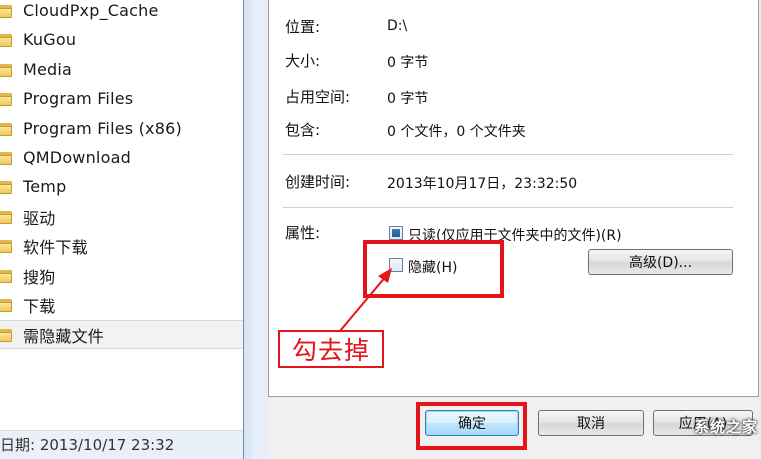 This screenshot has height=459, width=761. I want to click on folder-label: QMDownload, so click(77, 157).